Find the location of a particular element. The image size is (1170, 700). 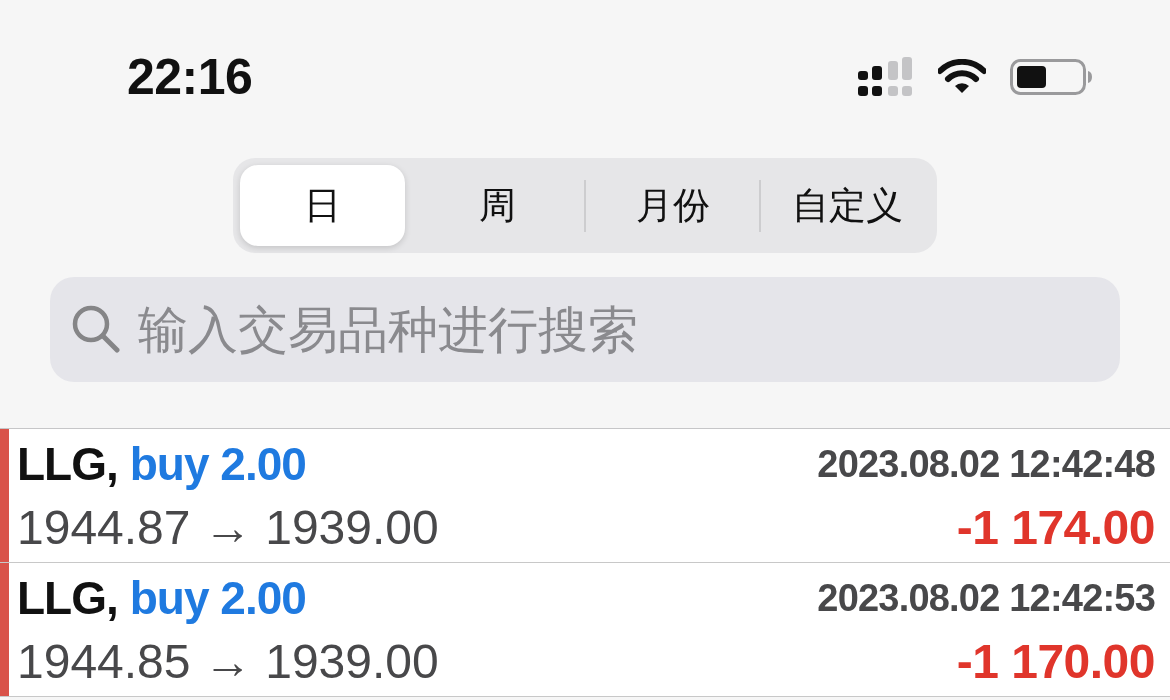

clock-time: 22:16 is located at coordinates (190, 77).